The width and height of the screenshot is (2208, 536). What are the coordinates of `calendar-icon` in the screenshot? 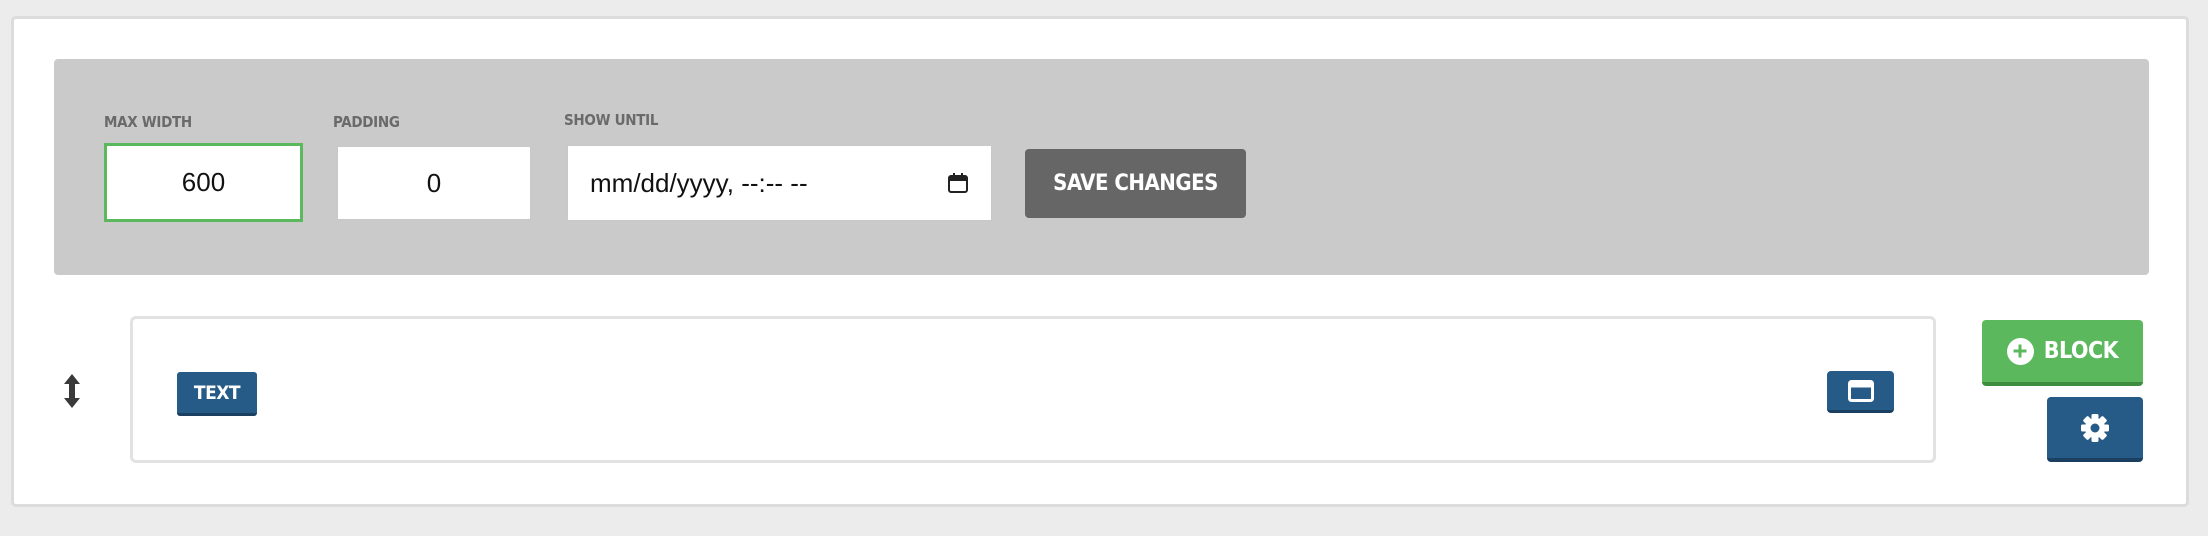 It's located at (958, 183).